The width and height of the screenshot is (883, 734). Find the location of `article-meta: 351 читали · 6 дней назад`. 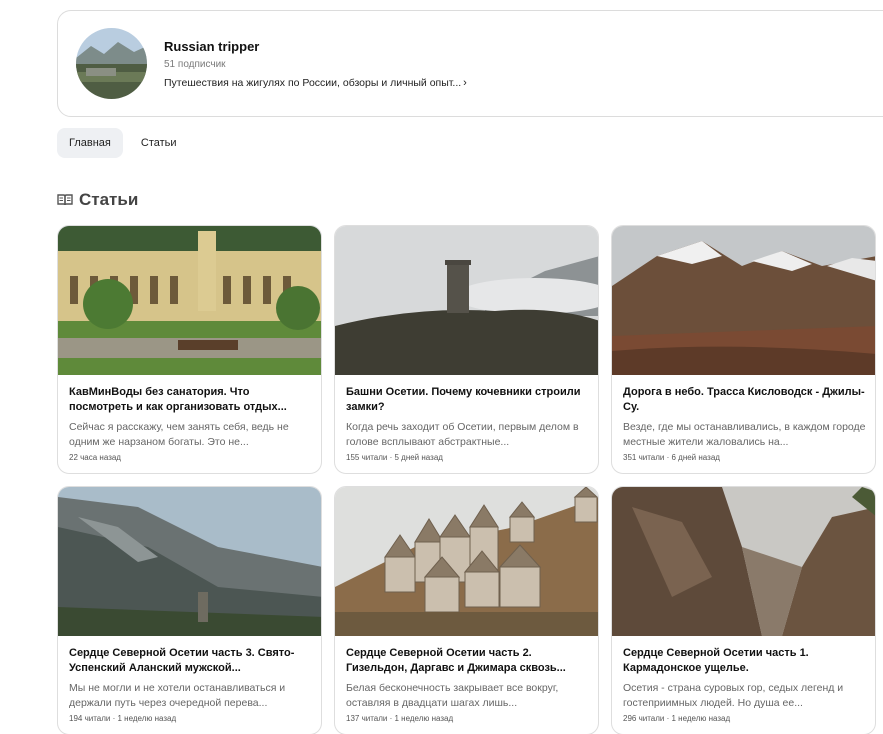

article-meta: 351 читали · 6 дней назад is located at coordinates (671, 457).